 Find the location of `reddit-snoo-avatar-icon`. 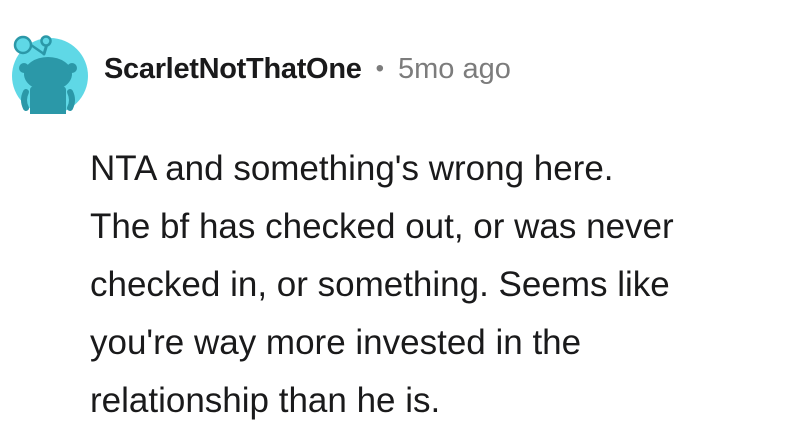

reddit-snoo-avatar-icon is located at coordinates (50, 74).